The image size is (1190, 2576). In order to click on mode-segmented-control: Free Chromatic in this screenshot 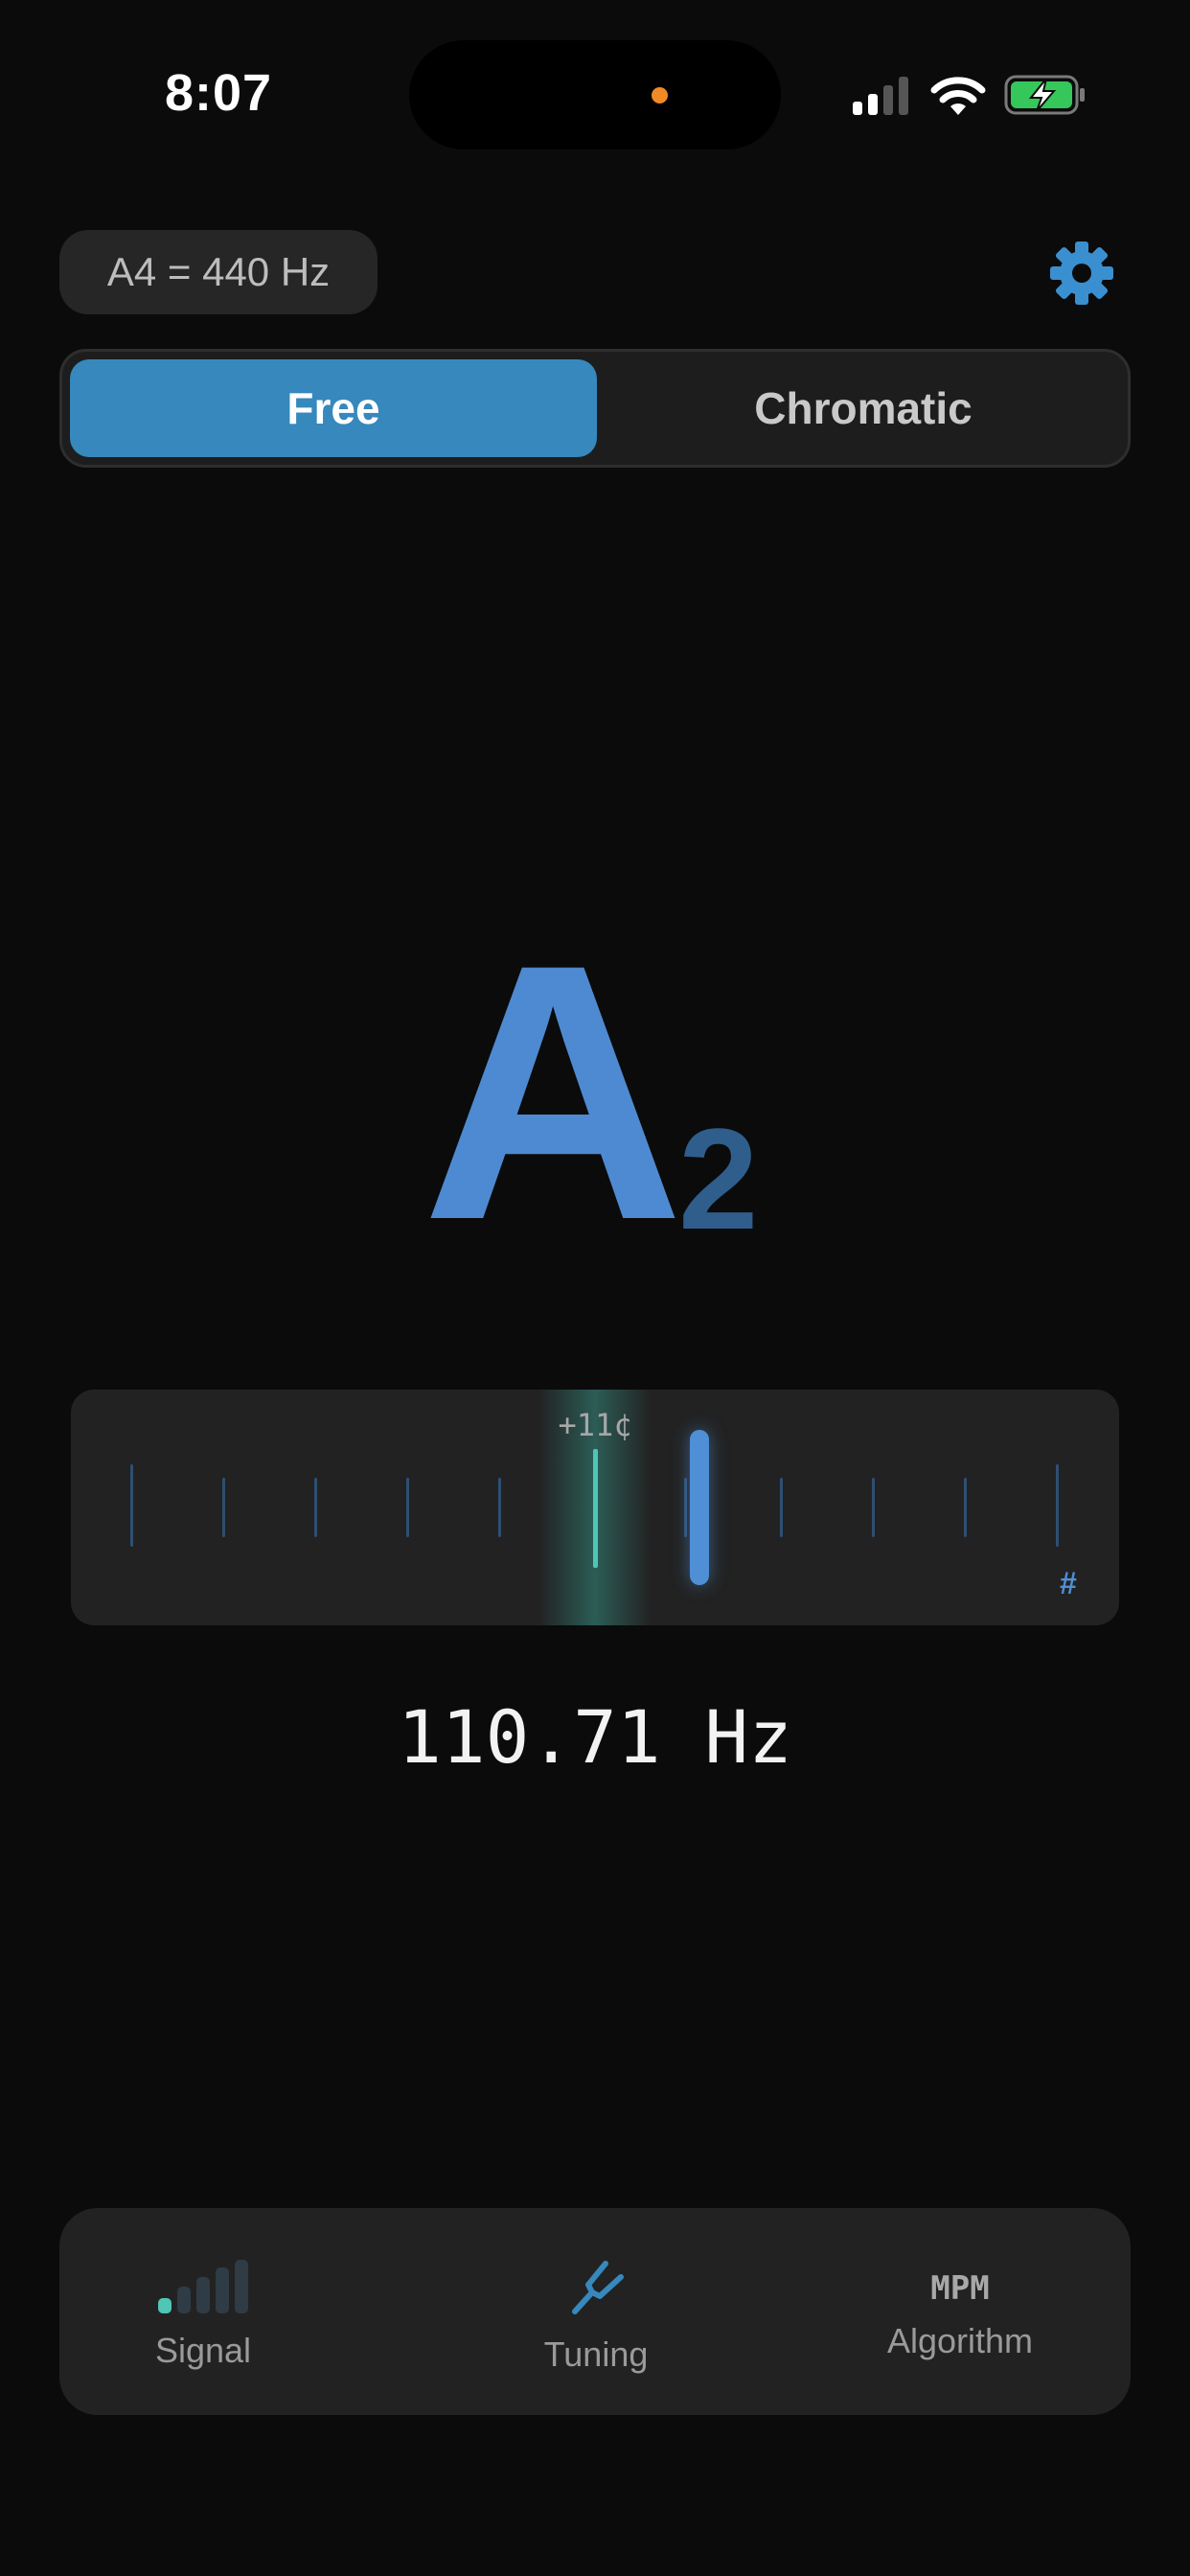, I will do `click(595, 408)`.